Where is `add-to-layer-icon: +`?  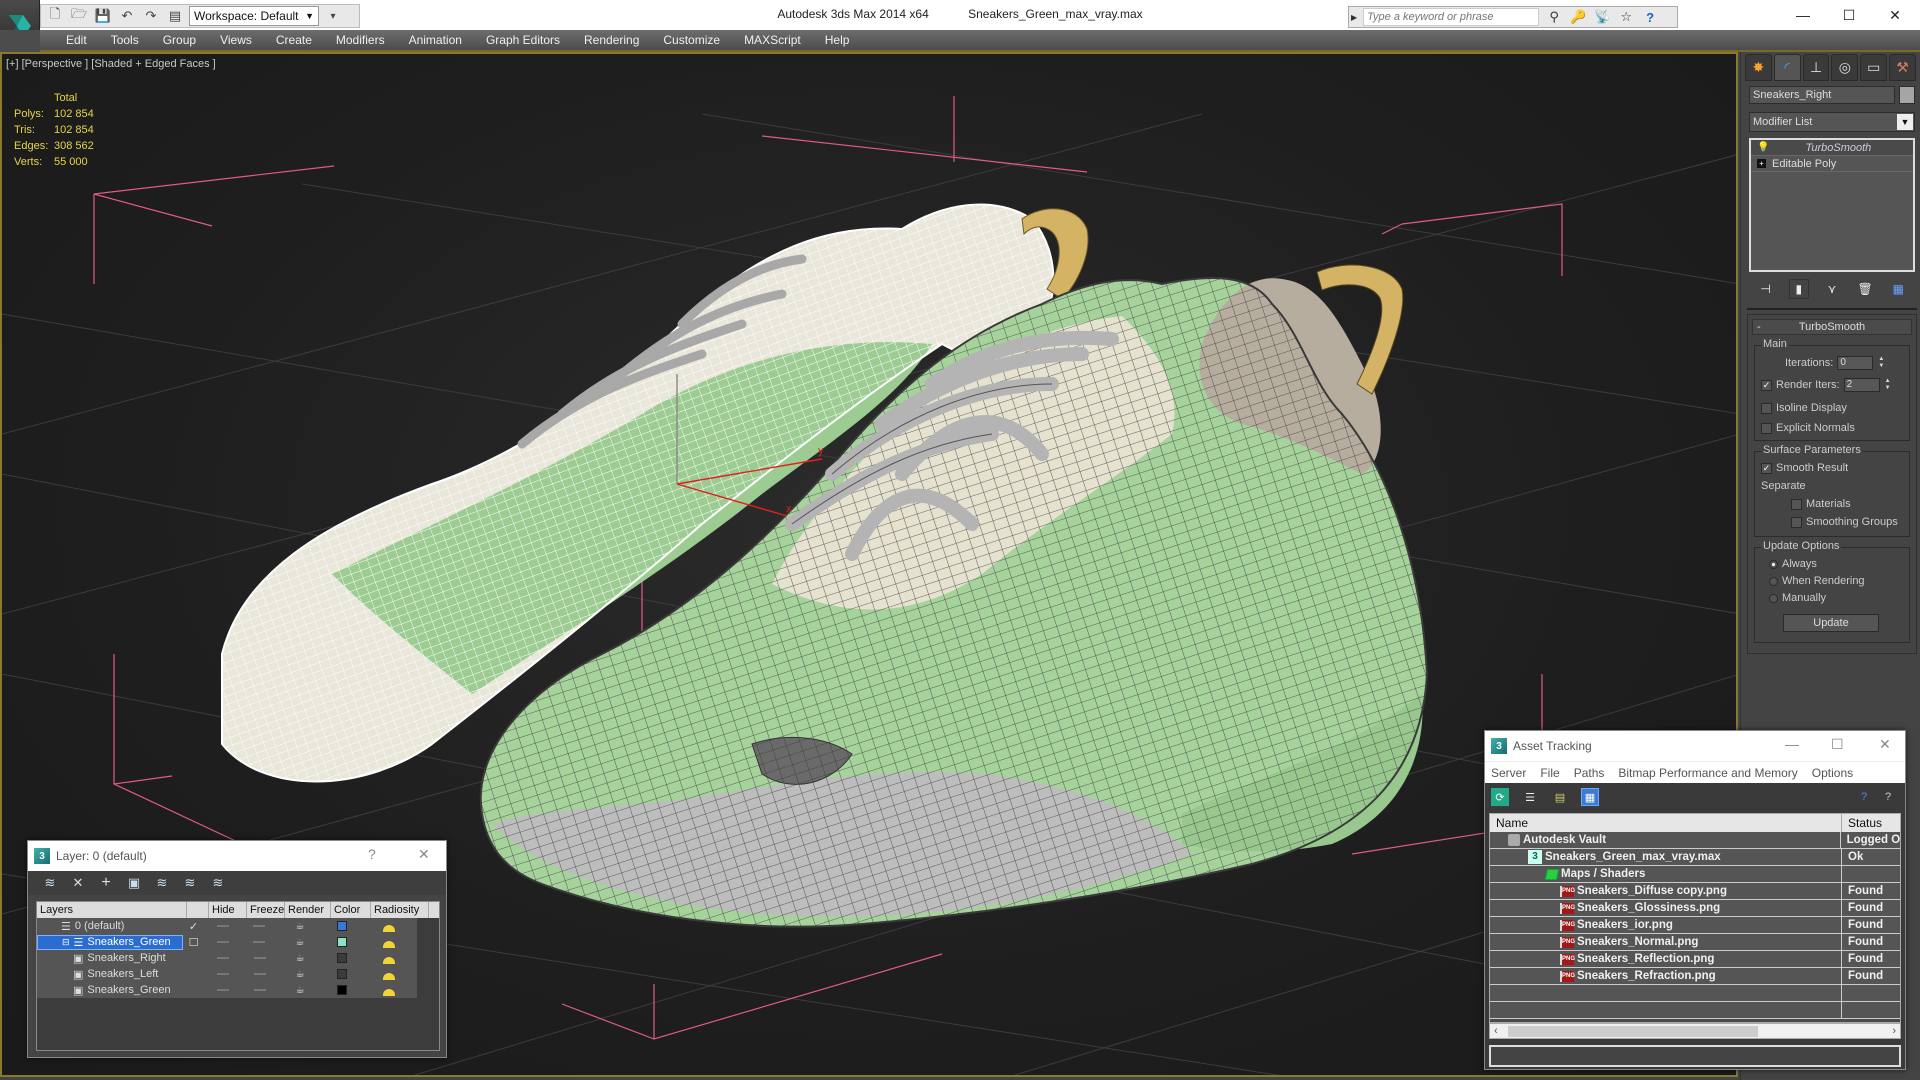 add-to-layer-icon: + is located at coordinates (106, 882).